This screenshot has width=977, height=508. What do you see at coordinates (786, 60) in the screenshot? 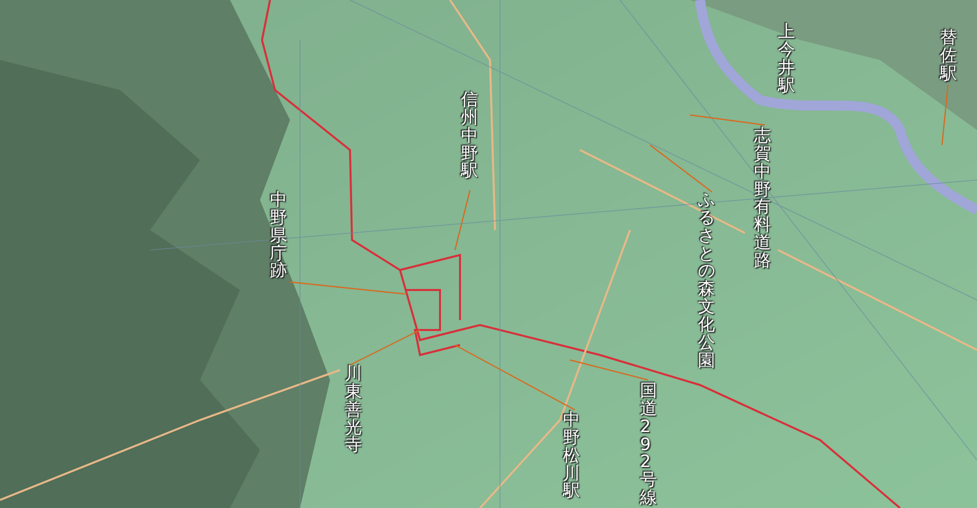
I see `map-label: 上今井駅` at bounding box center [786, 60].